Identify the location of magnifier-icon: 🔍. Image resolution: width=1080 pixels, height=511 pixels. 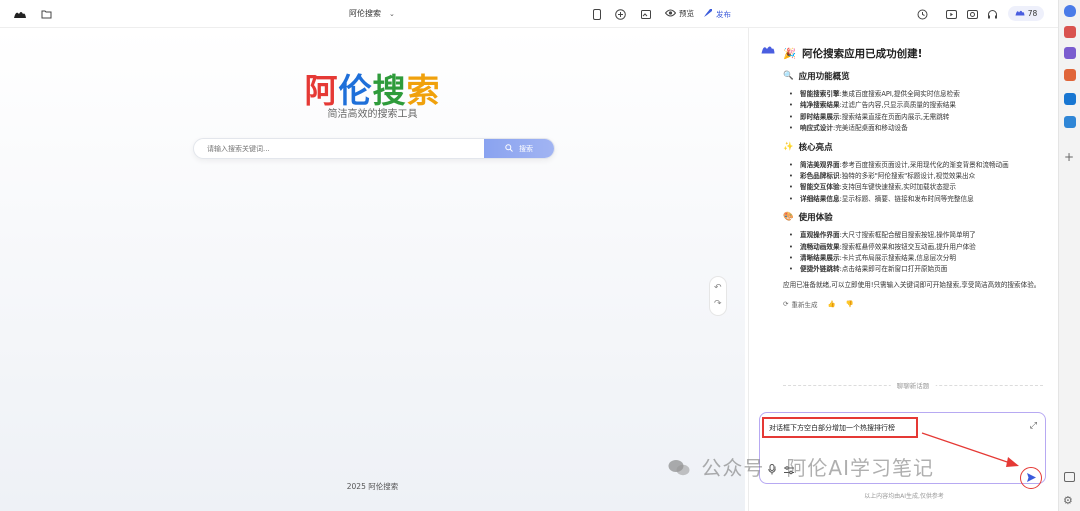
(788, 76).